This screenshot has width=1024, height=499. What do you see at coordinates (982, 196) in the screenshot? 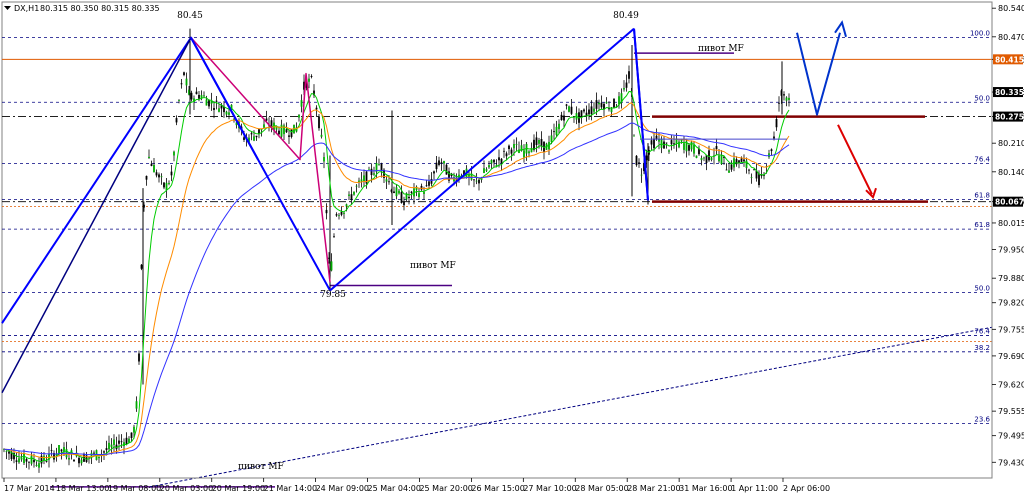
I see `fib-label: 61.8` at bounding box center [982, 196].